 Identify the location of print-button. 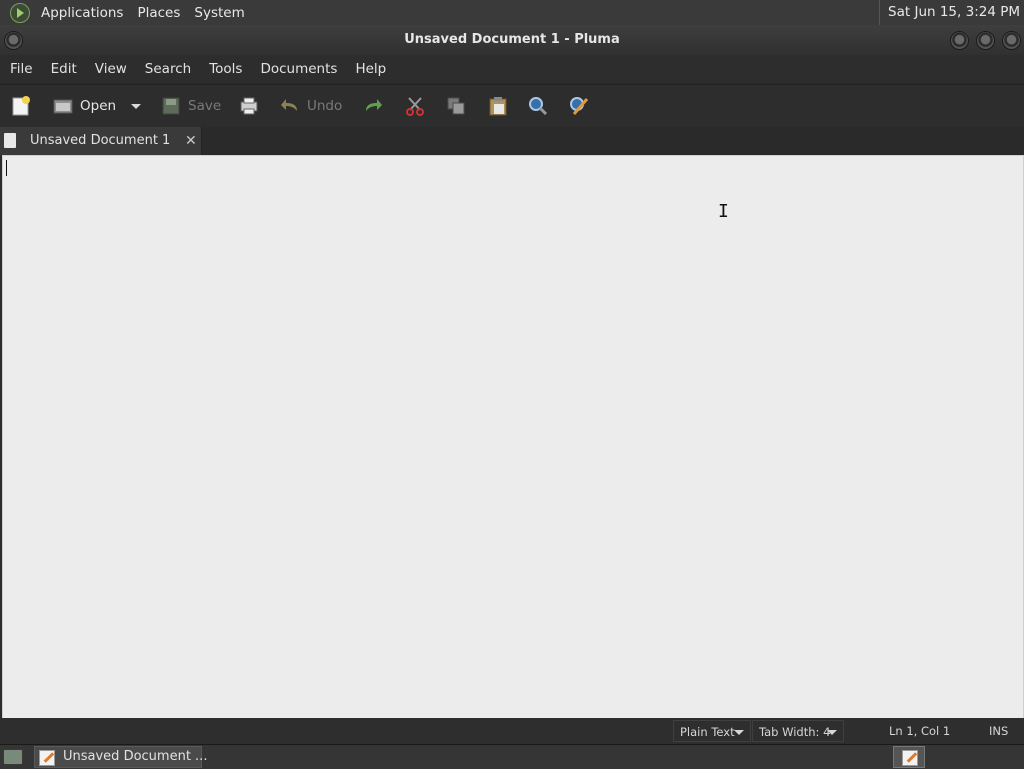
(249, 106).